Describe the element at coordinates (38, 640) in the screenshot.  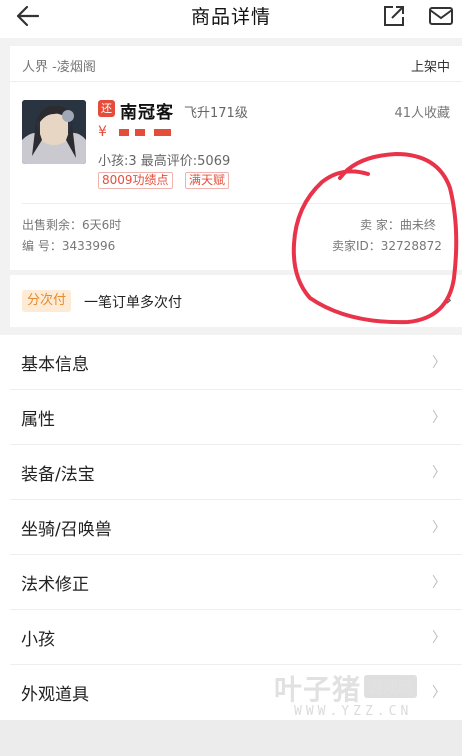
I see `menu-item-label: 小孩` at that location.